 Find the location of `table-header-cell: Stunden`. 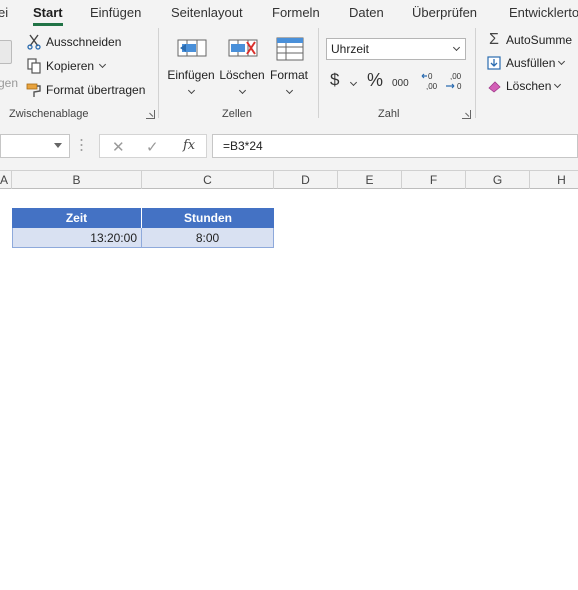

table-header-cell: Stunden is located at coordinates (208, 218).